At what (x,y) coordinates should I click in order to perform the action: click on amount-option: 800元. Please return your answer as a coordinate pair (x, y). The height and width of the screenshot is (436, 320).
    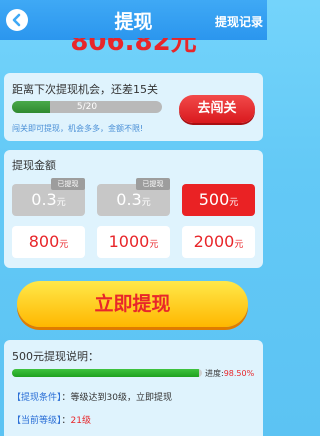
    Looking at the image, I should click on (48, 242).